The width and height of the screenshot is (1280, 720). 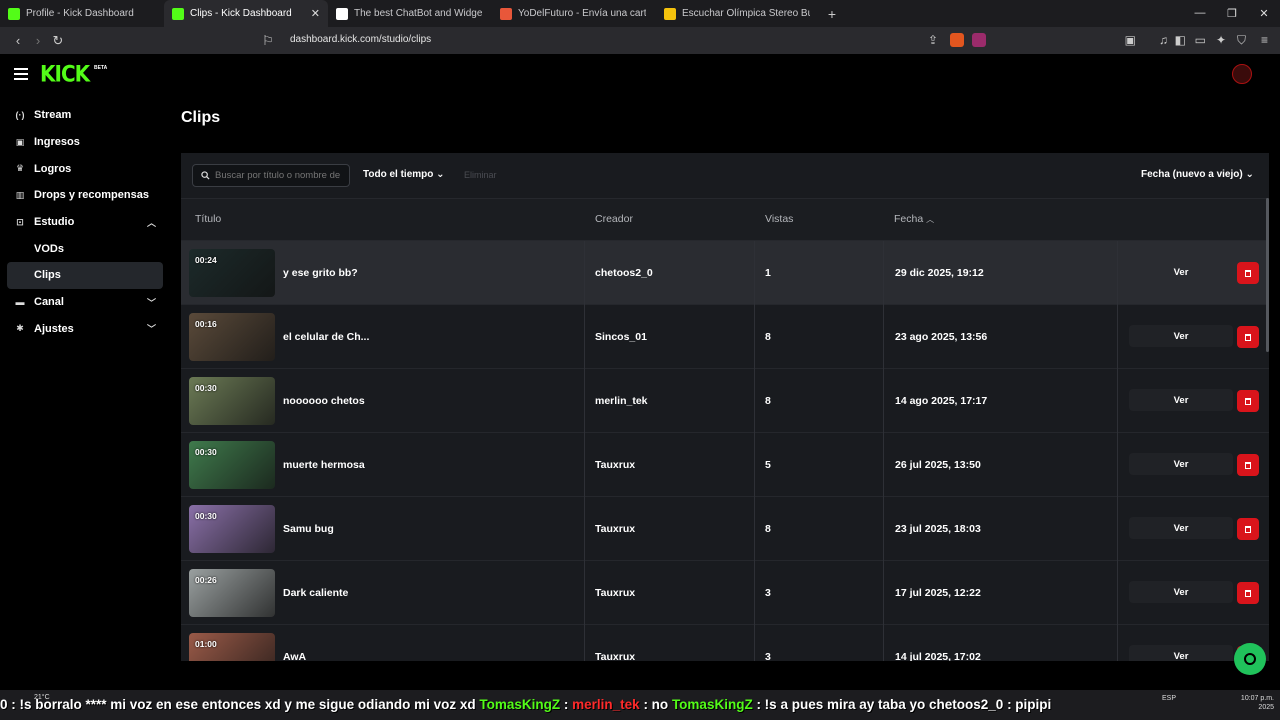 What do you see at coordinates (85, 222) in the screenshot?
I see `sidebar-item-estudio: ⊡ Estudio ︿` at bounding box center [85, 222].